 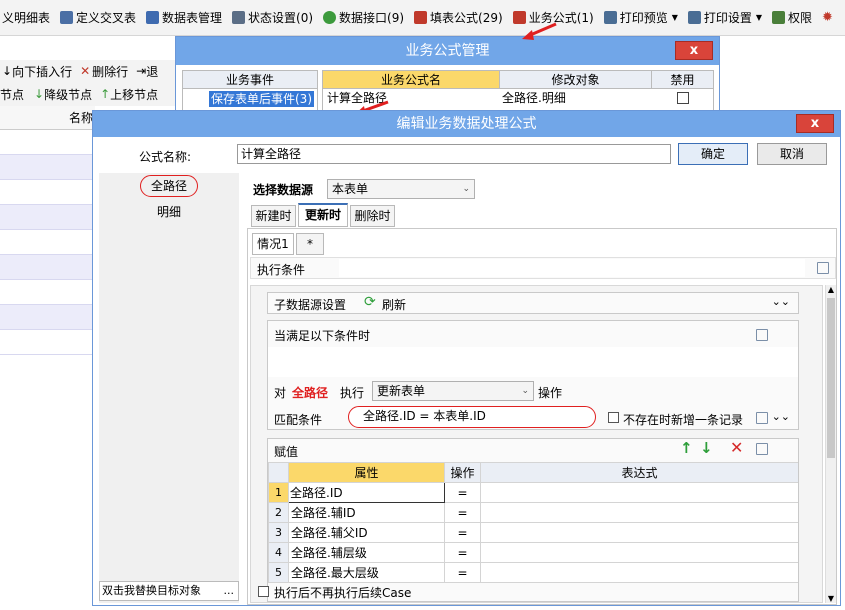 What do you see at coordinates (706, 448) in the screenshot?
I see `move-down-icon: ↓` at bounding box center [706, 448].